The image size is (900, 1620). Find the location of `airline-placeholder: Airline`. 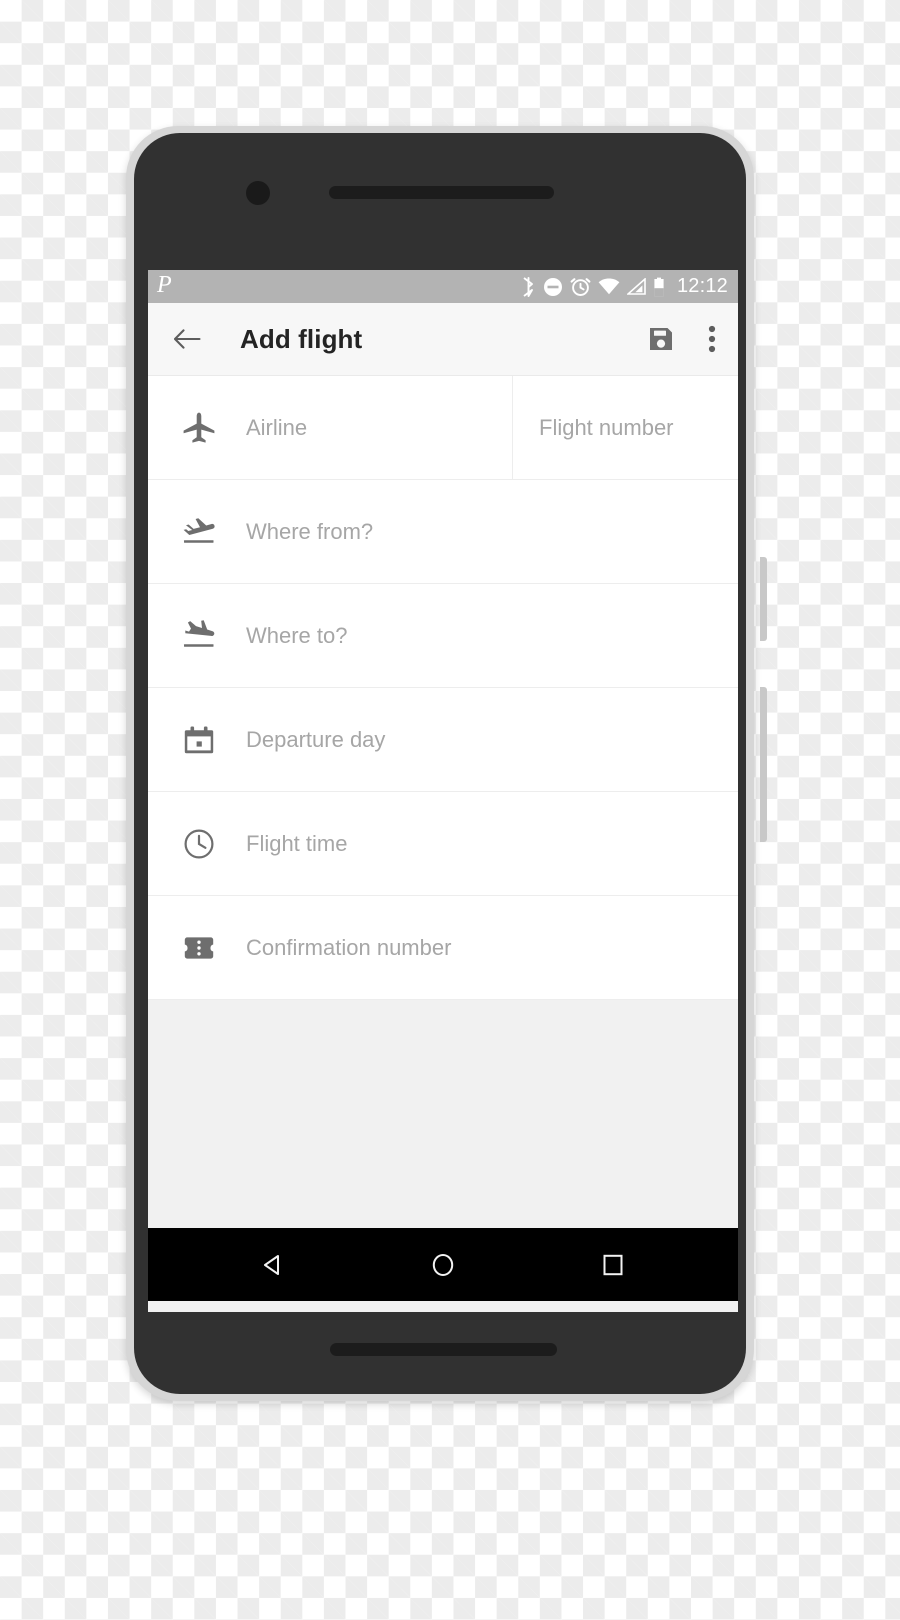

airline-placeholder: Airline is located at coordinates (277, 427).